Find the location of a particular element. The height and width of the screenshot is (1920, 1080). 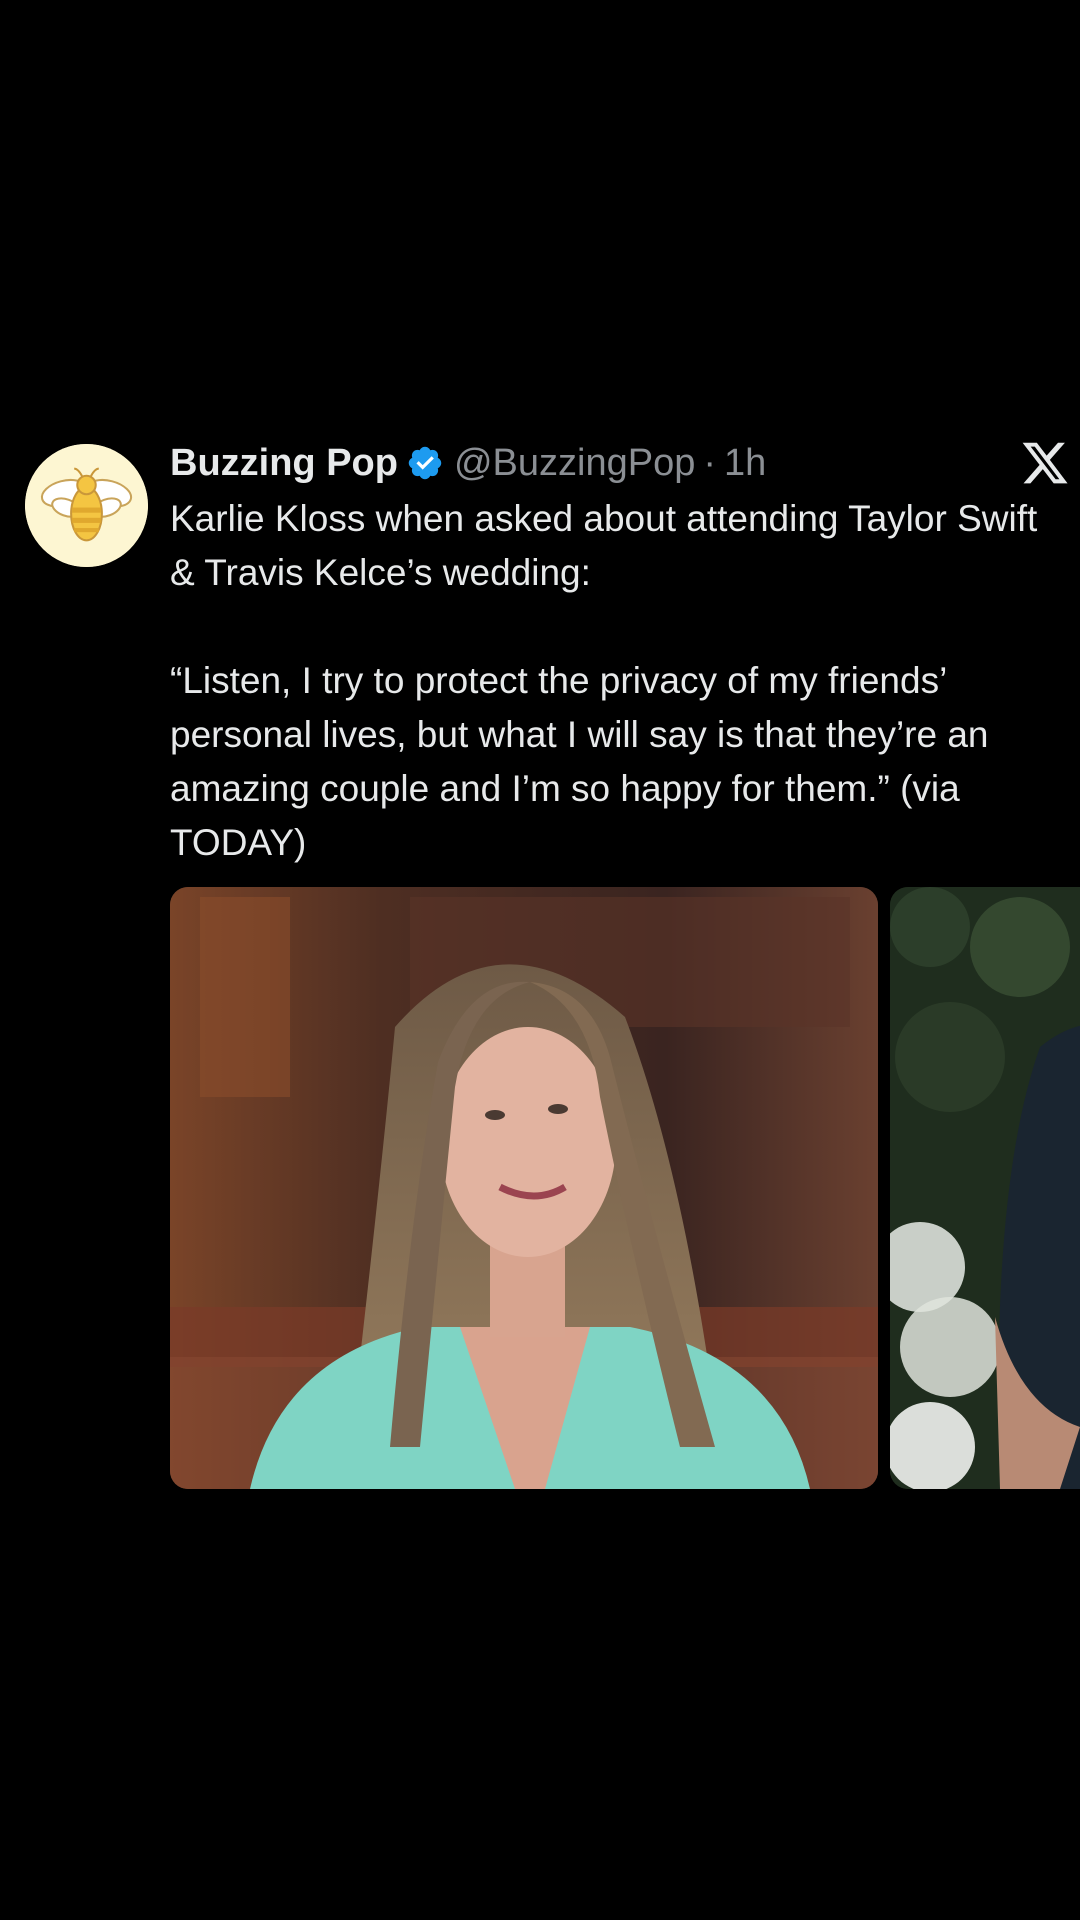

post-time: 1h is located at coordinates (745, 463).